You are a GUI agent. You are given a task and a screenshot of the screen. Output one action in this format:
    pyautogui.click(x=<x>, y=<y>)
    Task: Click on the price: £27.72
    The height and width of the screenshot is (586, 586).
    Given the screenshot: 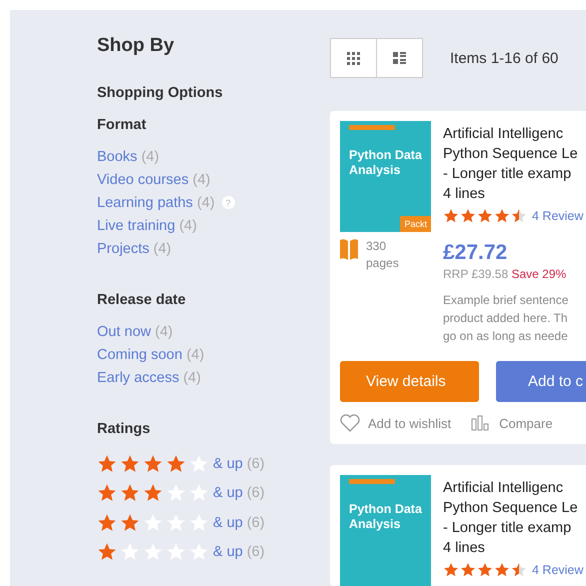 What is the action you would take?
    pyautogui.click(x=475, y=253)
    